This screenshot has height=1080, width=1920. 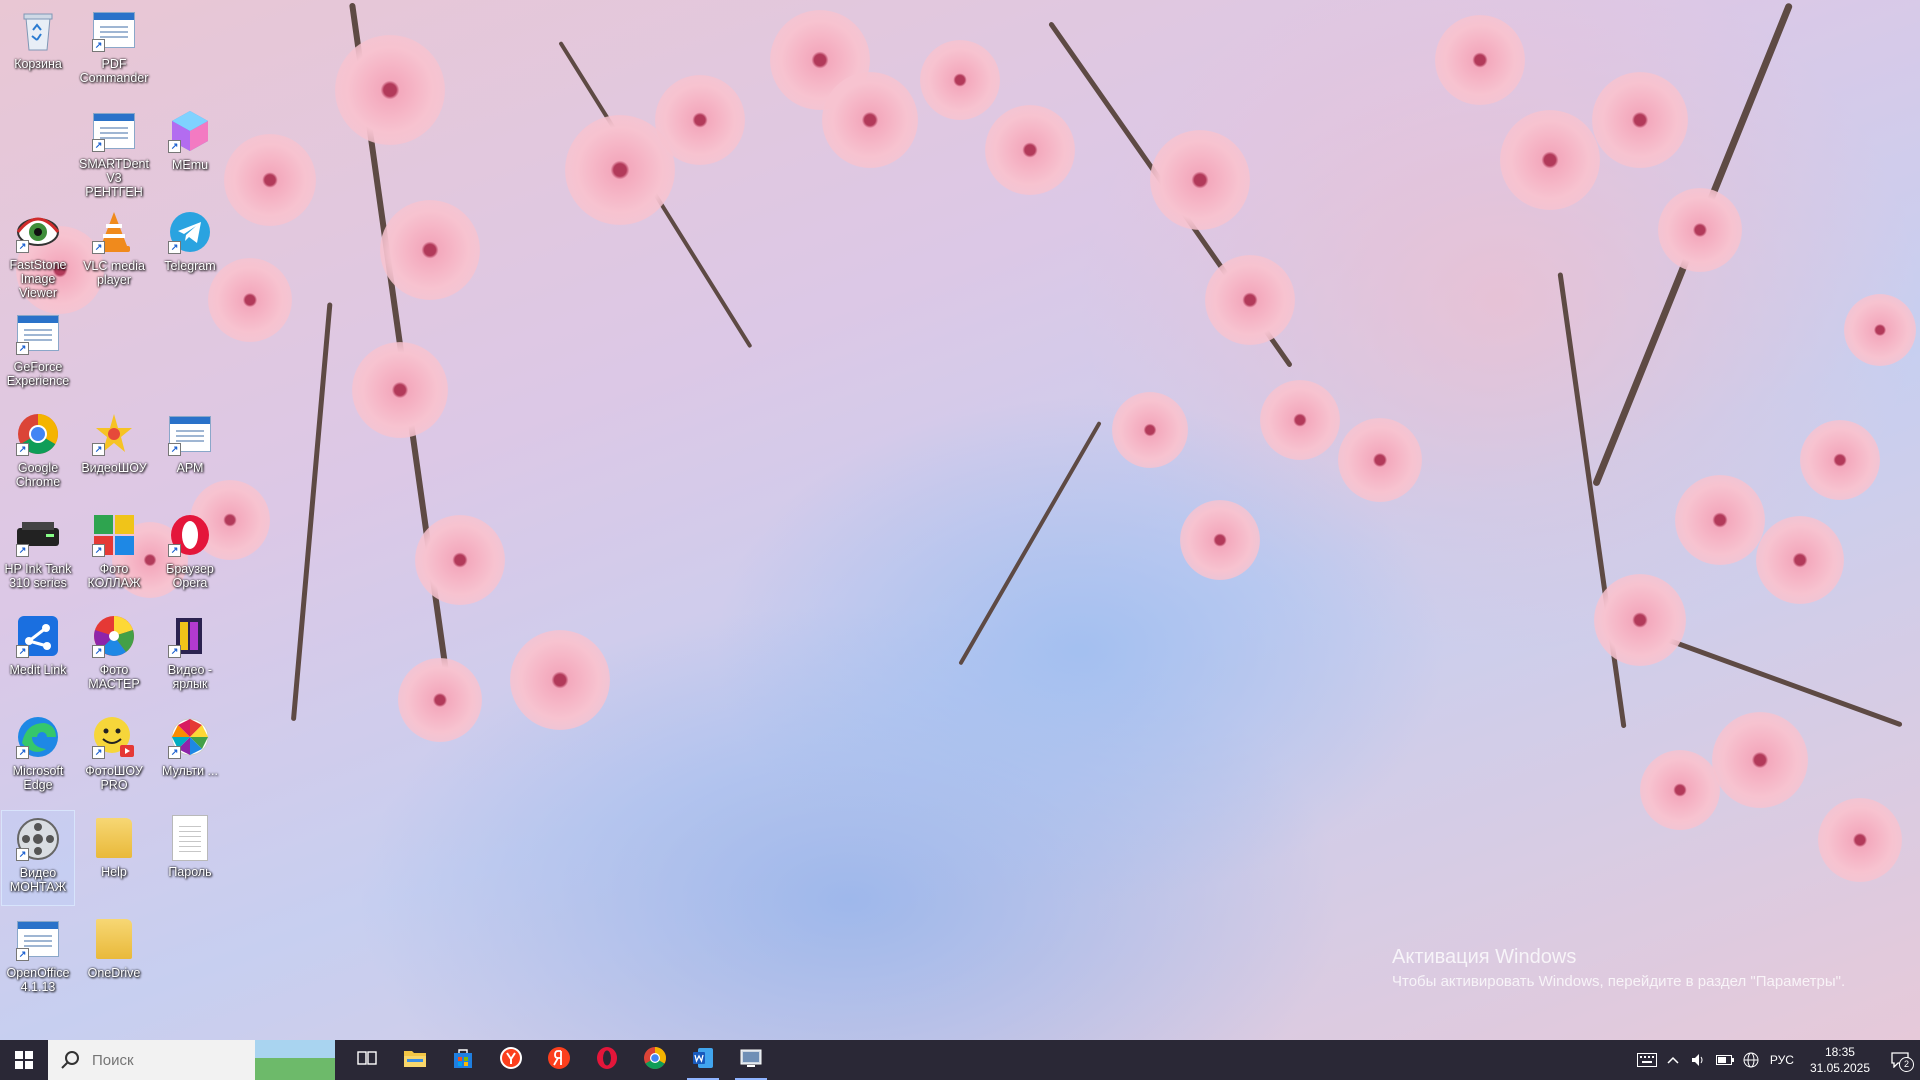 What do you see at coordinates (607, 1060) in the screenshot?
I see `taskbar-app-opera` at bounding box center [607, 1060].